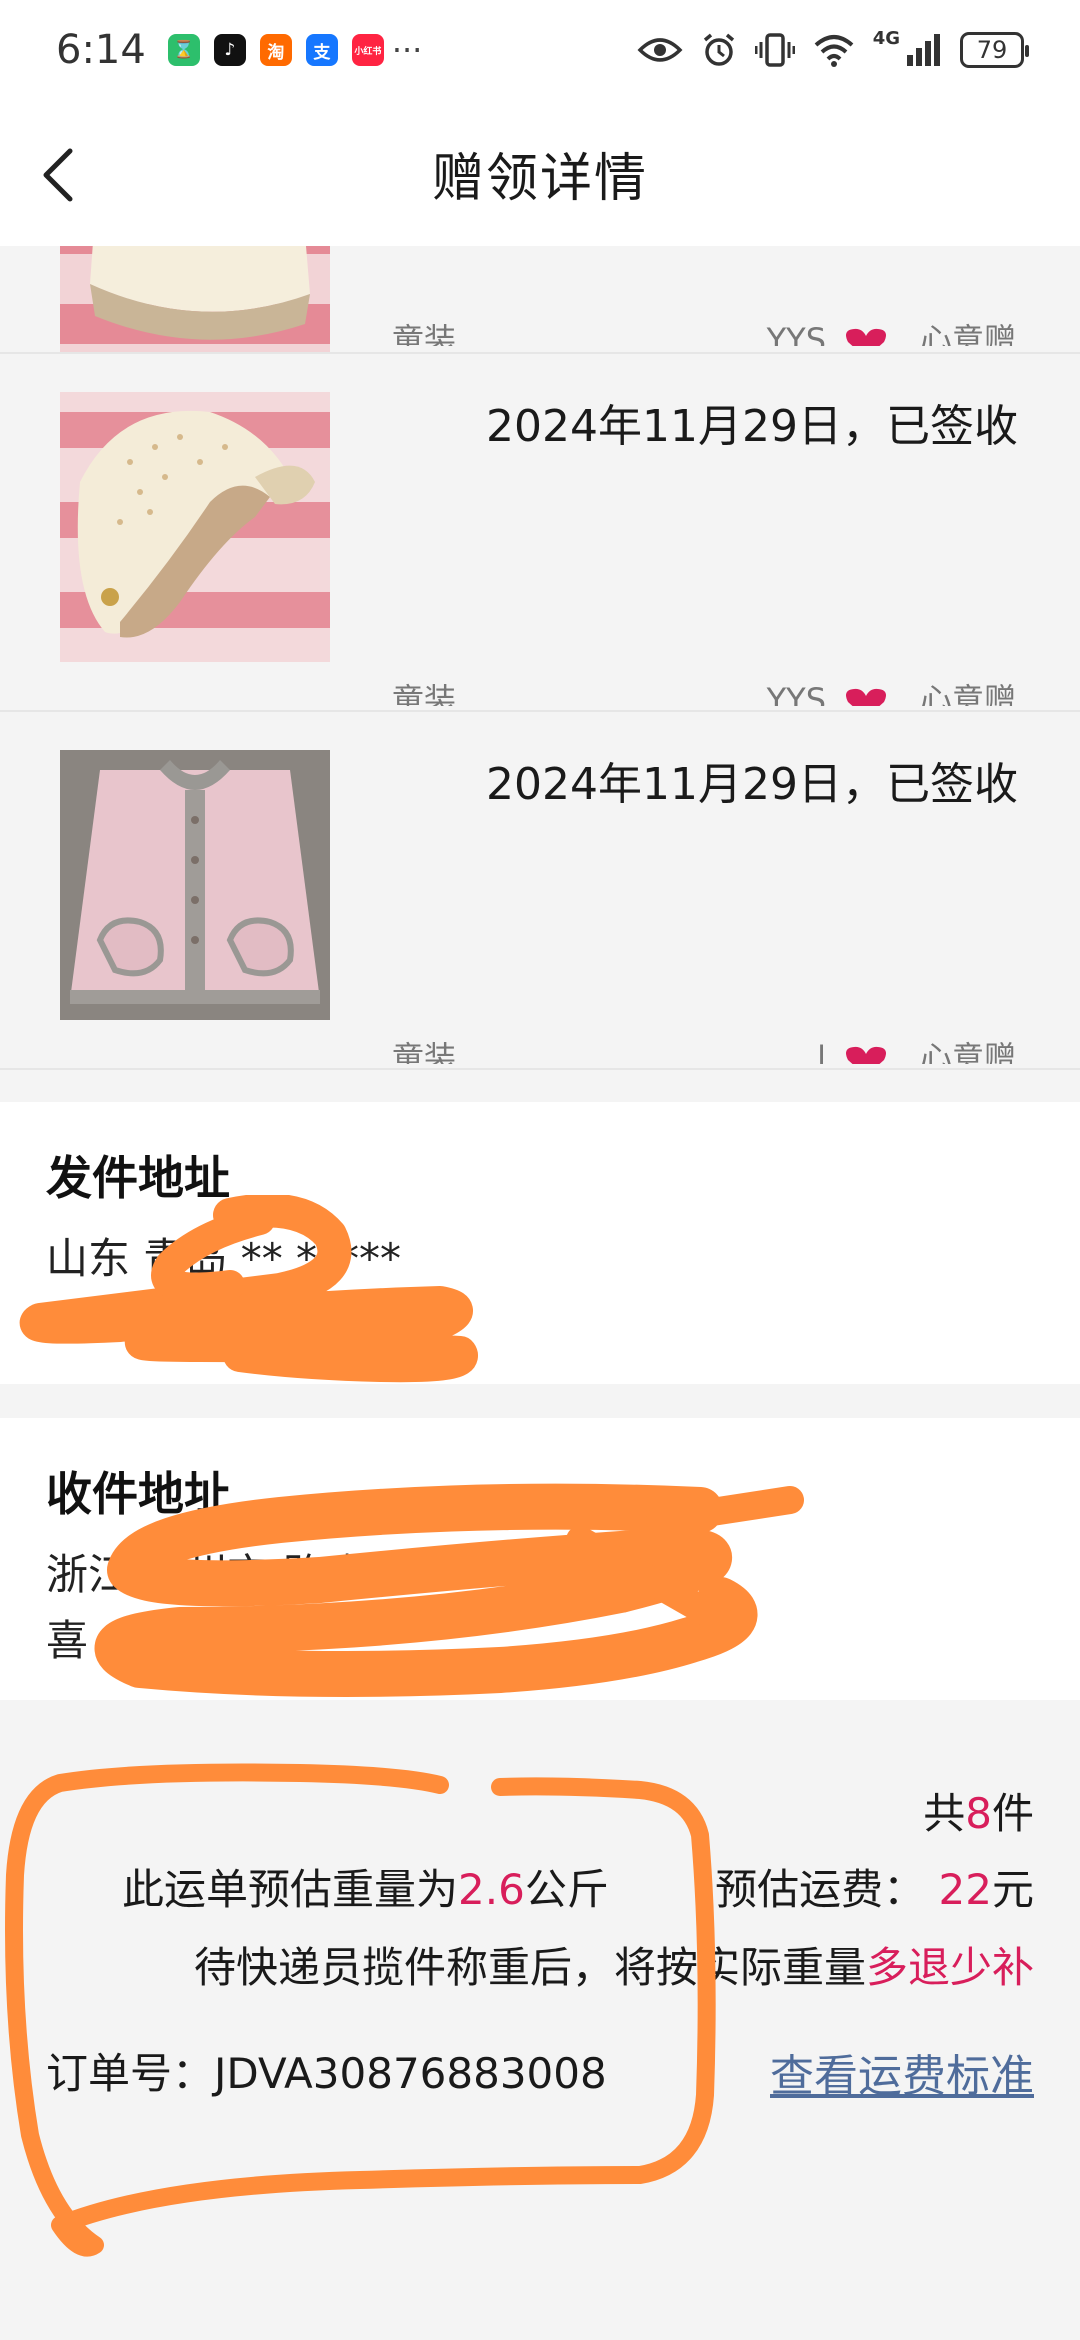  What do you see at coordinates (902, 2072) in the screenshot?
I see `fee-standard-link: 查看运费标准` at bounding box center [902, 2072].